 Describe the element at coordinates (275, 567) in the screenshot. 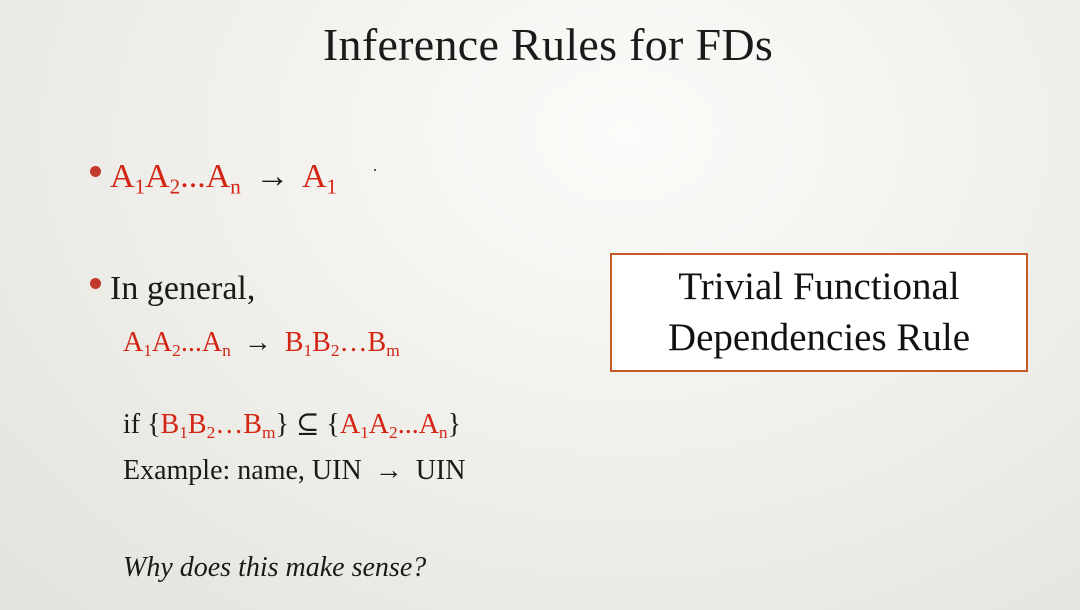

I see `question-text: Why does this make sense?` at that location.